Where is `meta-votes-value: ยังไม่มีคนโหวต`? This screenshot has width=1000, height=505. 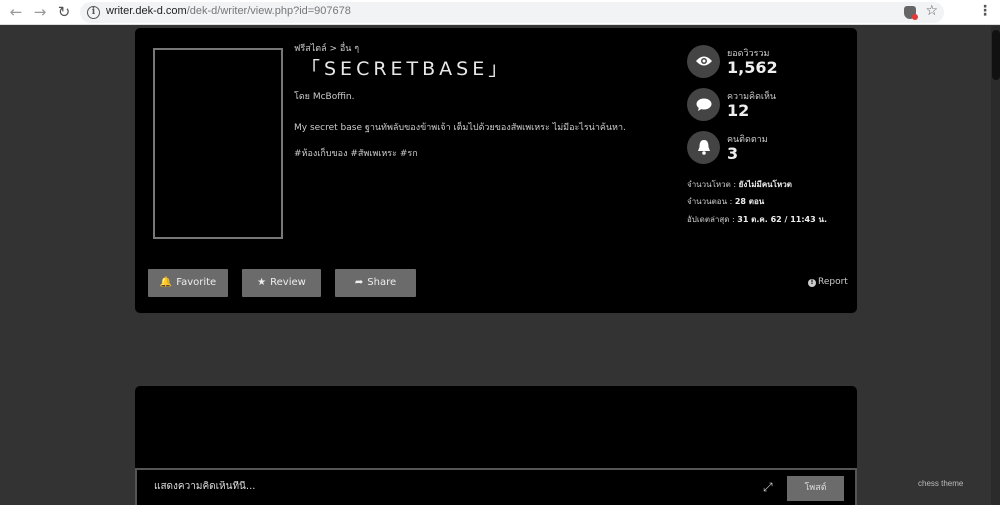 meta-votes-value: ยังไม่มีคนโหวต is located at coordinates (765, 184).